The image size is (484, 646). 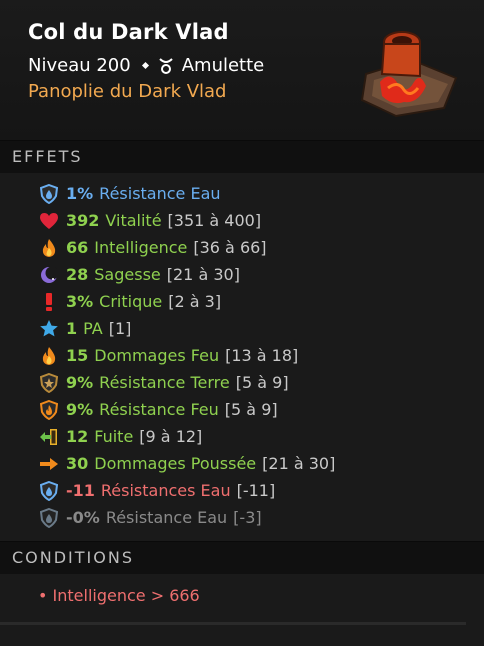 What do you see at coordinates (261, 436) in the screenshot?
I see `effect-row: 12 Fuite [9 à 12]` at bounding box center [261, 436].